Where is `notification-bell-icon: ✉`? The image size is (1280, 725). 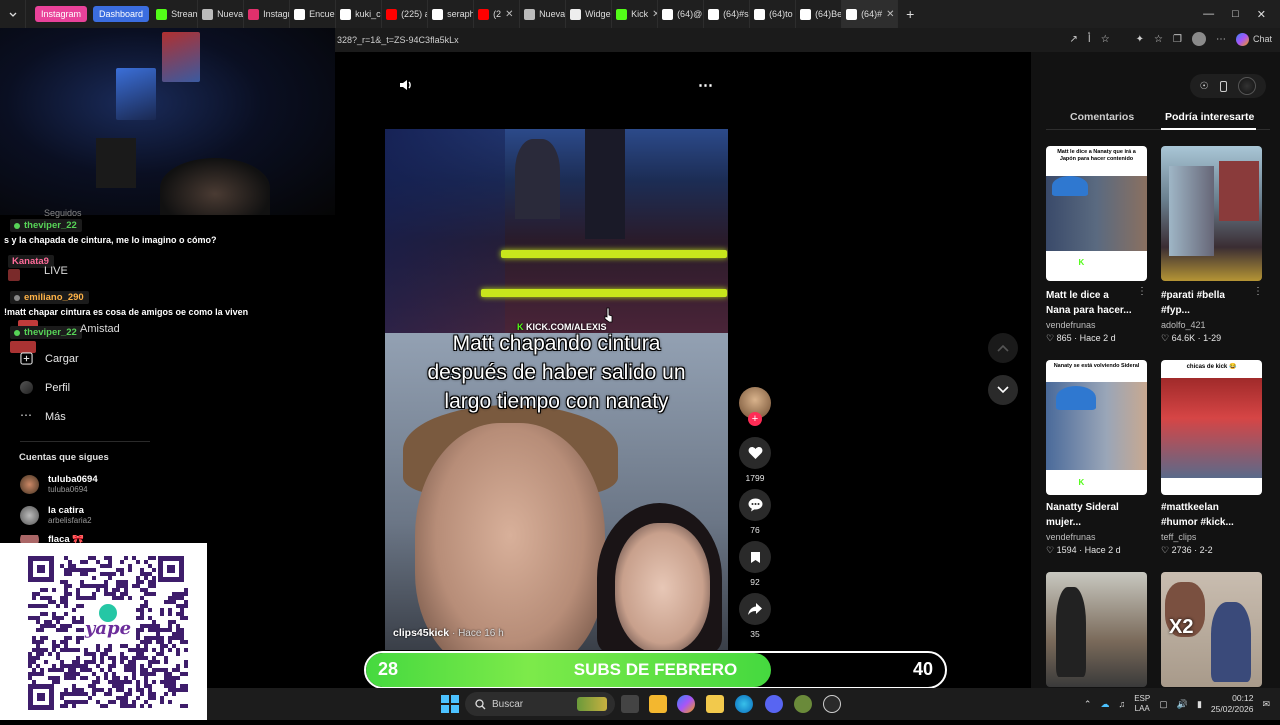
notification-bell-icon: ✉ is located at coordinates (1266, 704).